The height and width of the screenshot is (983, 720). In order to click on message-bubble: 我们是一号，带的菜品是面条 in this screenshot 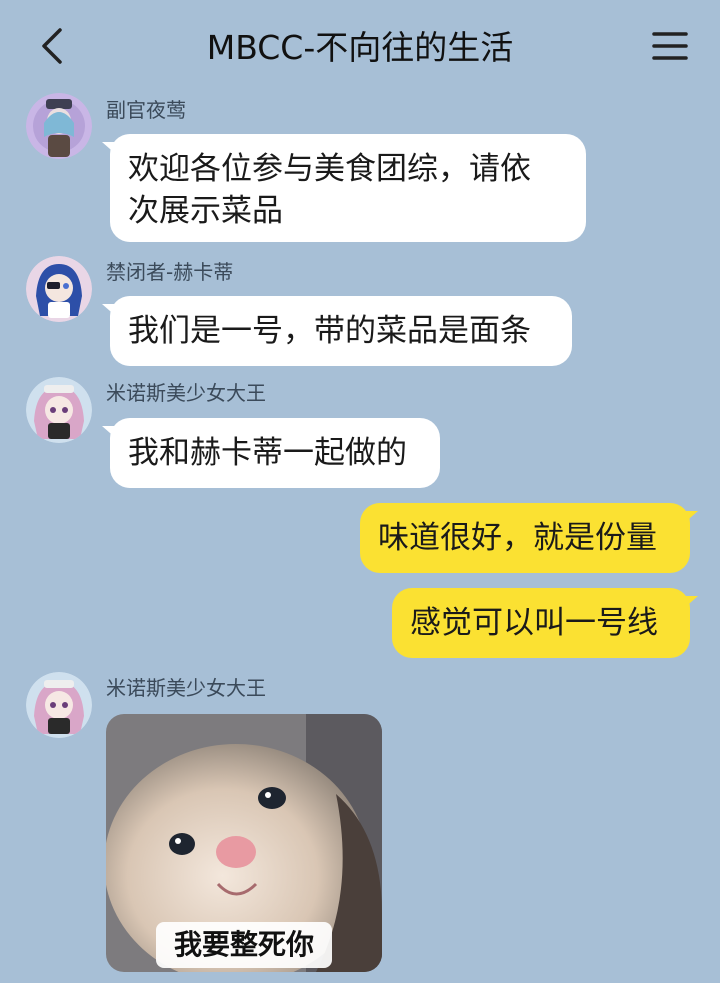, I will do `click(337, 331)`.